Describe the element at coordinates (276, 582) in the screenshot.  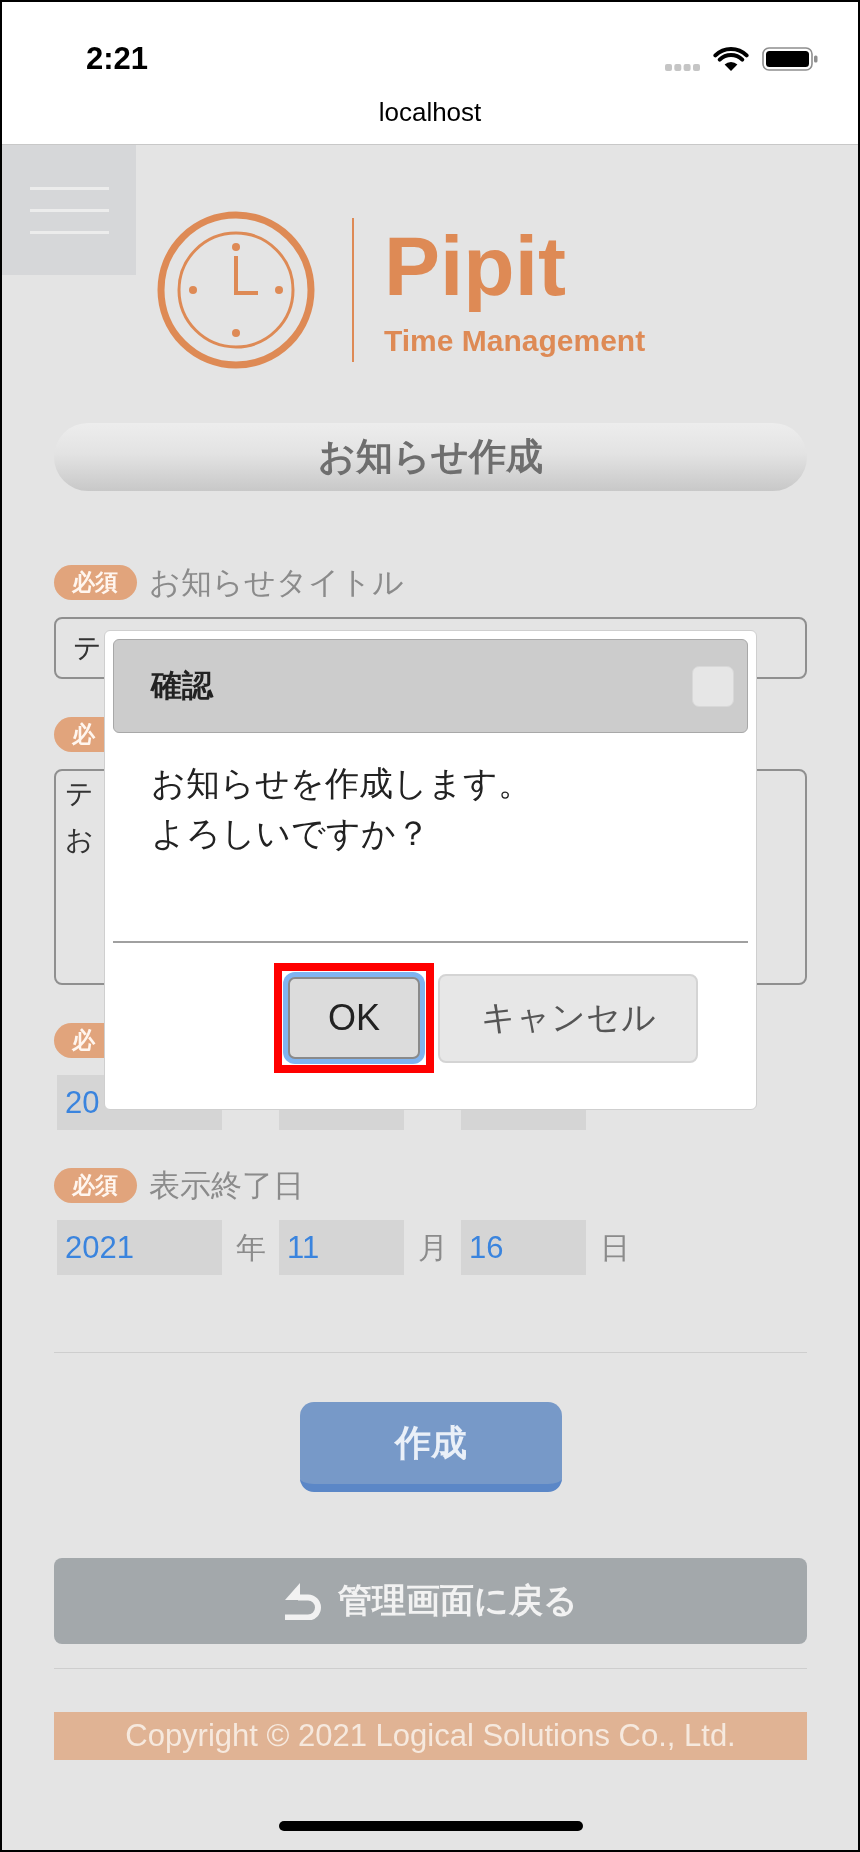
I see `field-label: お知らせタイトル` at that location.